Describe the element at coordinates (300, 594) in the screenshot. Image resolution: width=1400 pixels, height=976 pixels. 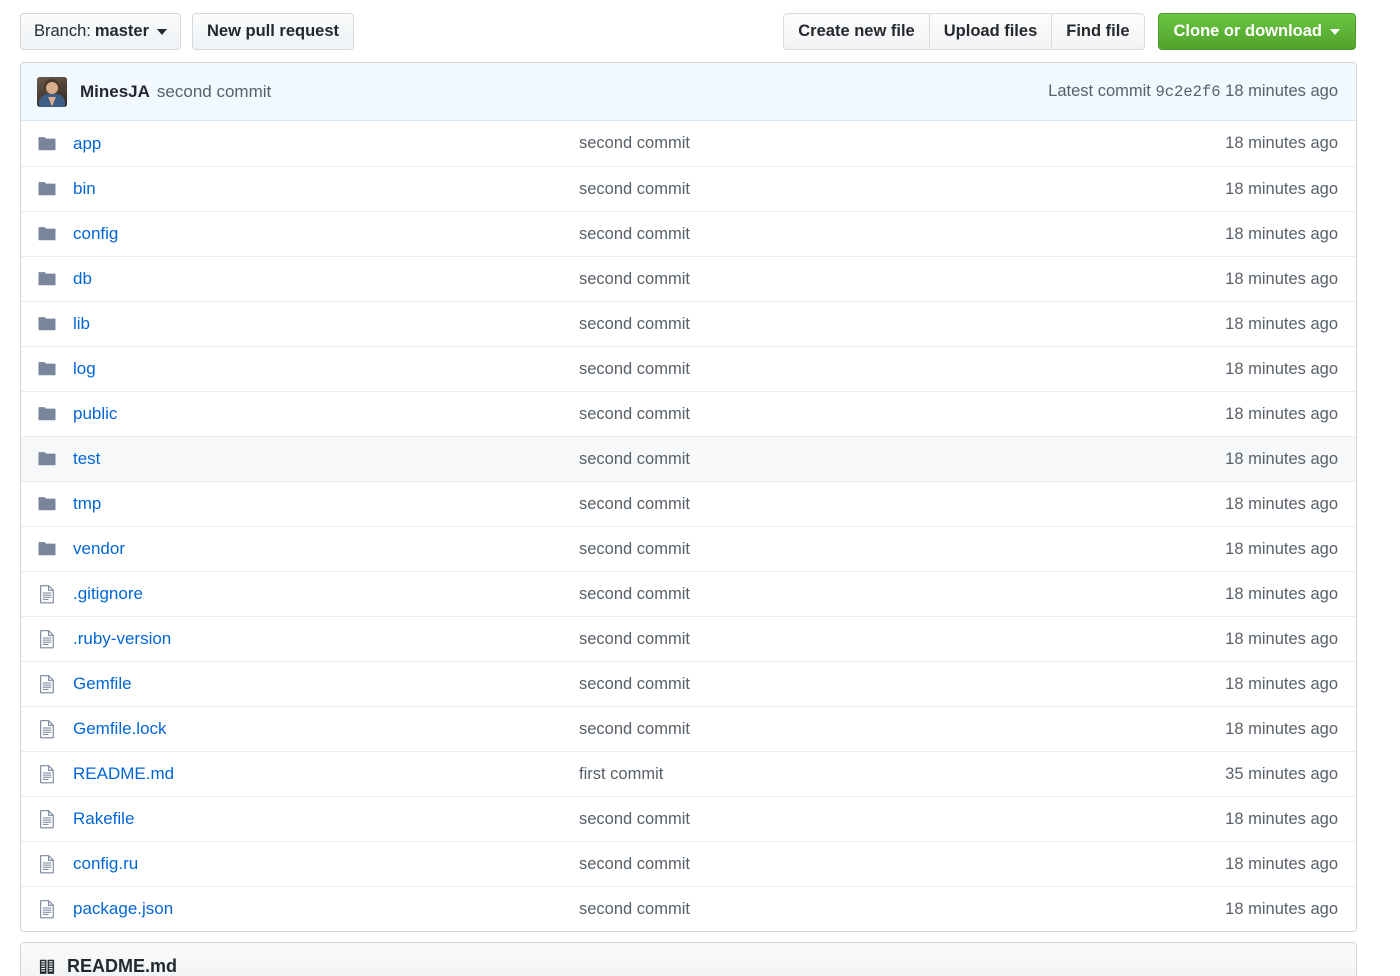
I see `file-name-cell: .gitignore` at that location.